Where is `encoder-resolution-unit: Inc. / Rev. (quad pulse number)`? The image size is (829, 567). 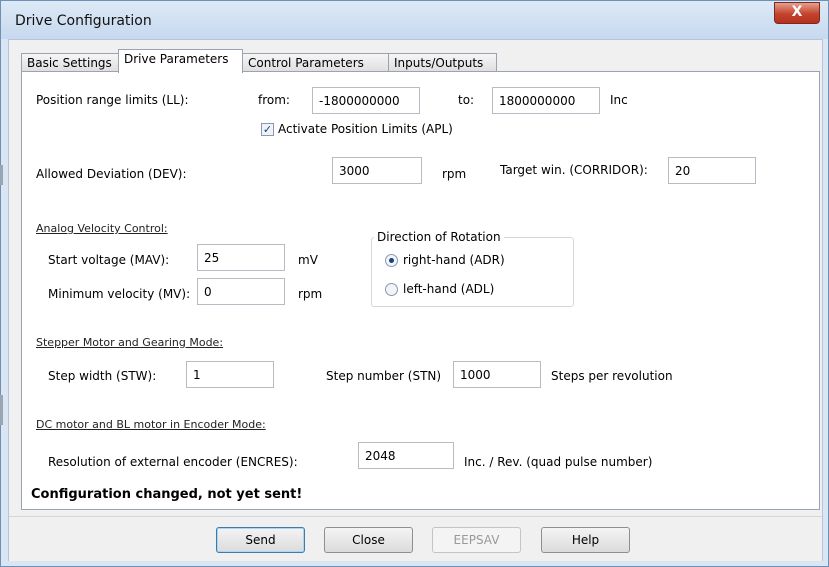 encoder-resolution-unit: Inc. / Rev. (quad pulse number) is located at coordinates (558, 462).